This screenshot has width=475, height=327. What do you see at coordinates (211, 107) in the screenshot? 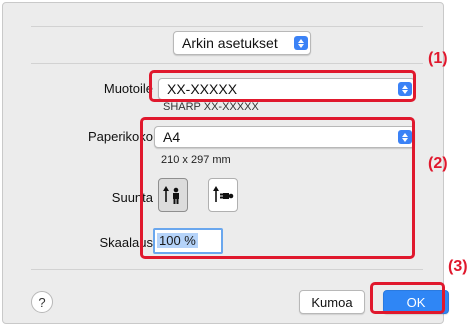
I see `format-caption: SHARP XX-XXXXX` at bounding box center [211, 107].